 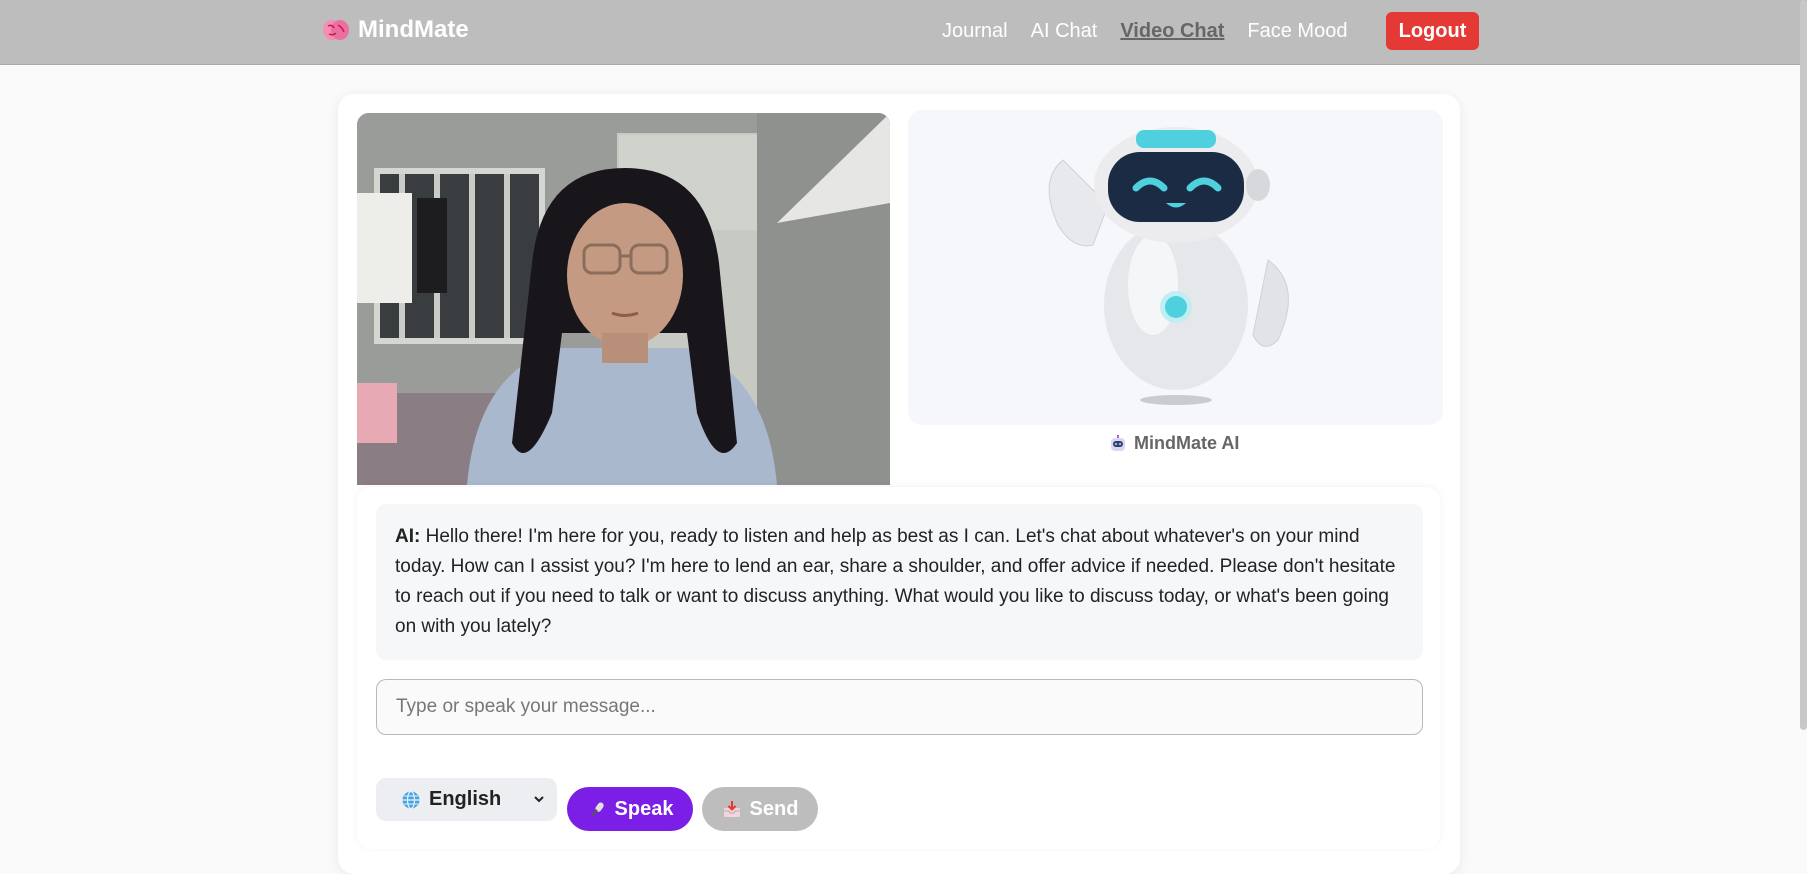 What do you see at coordinates (975, 31) in the screenshot?
I see `nav-link-journal: Journal` at bounding box center [975, 31].